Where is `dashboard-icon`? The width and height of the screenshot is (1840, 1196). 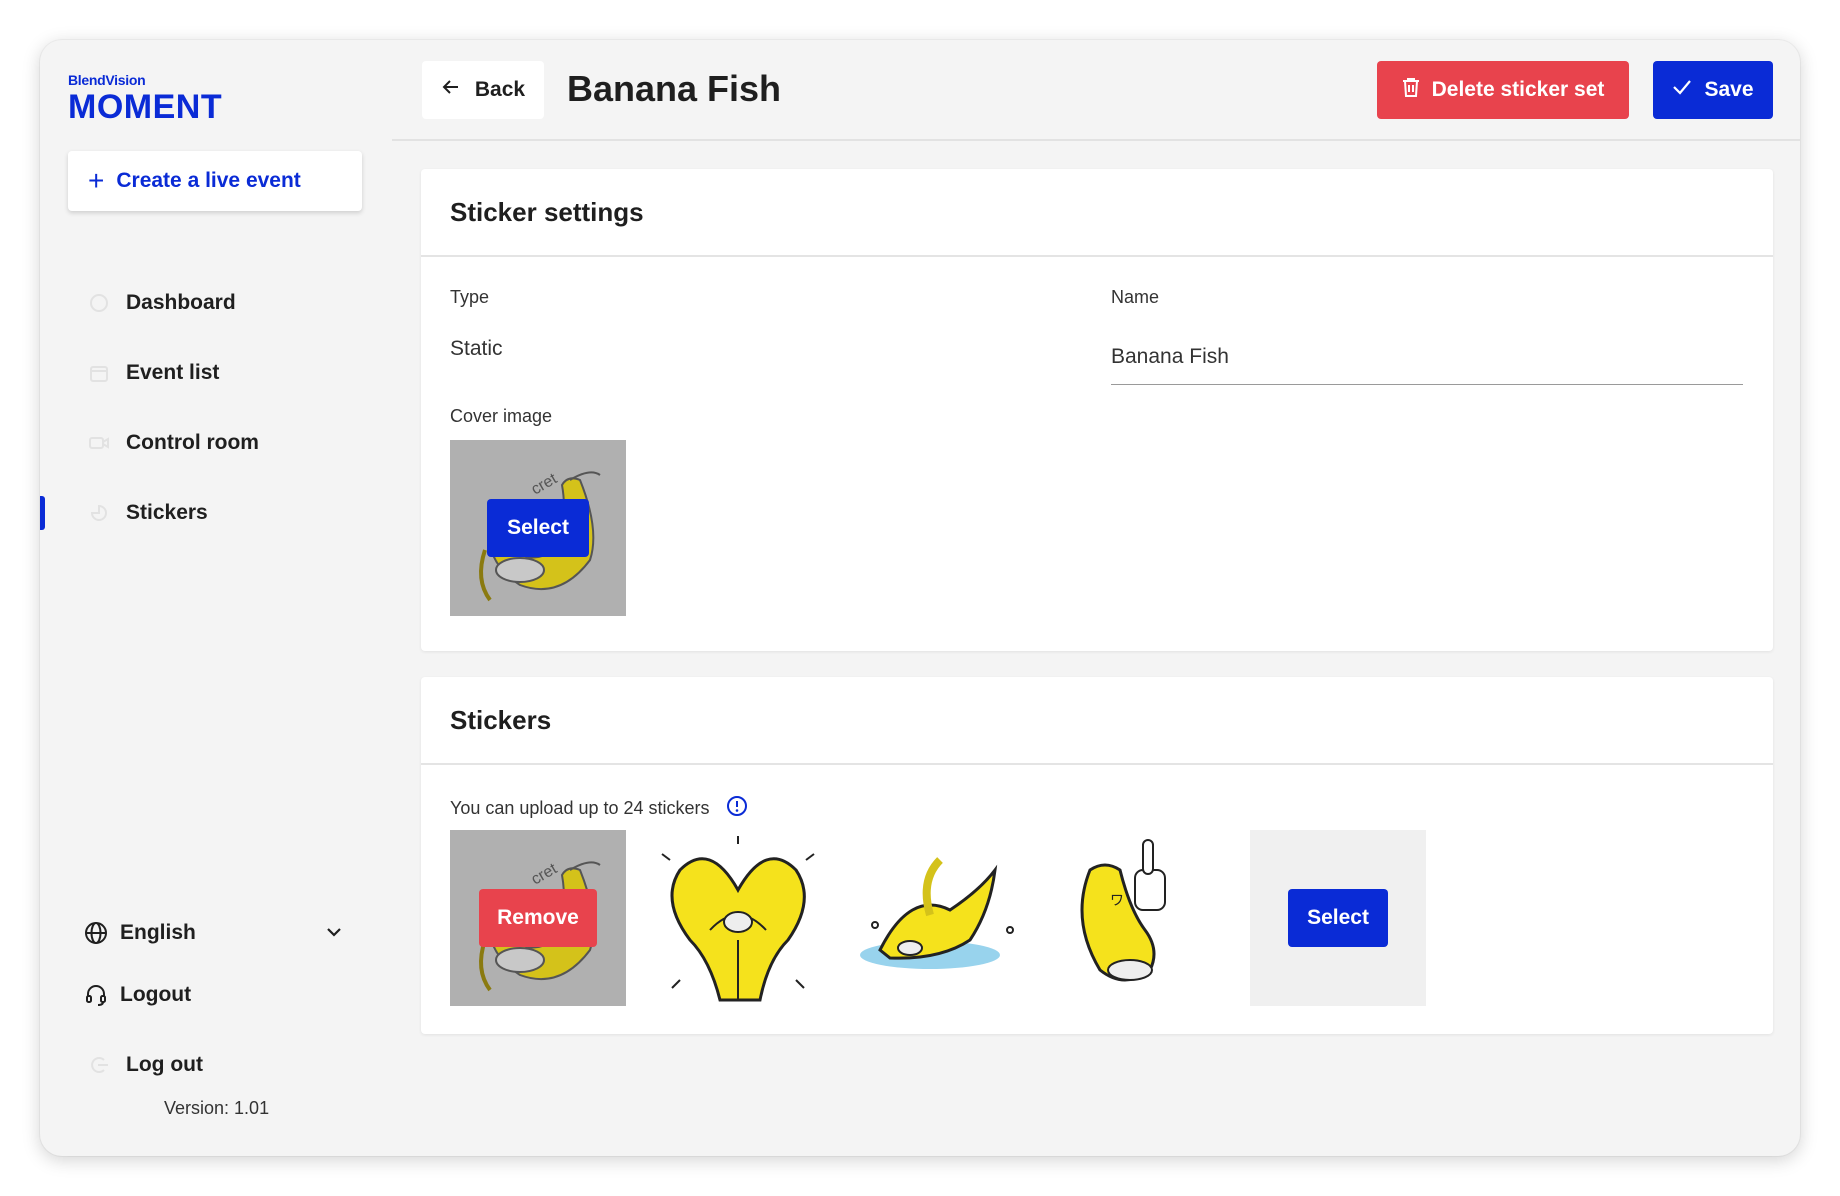 dashboard-icon is located at coordinates (99, 303).